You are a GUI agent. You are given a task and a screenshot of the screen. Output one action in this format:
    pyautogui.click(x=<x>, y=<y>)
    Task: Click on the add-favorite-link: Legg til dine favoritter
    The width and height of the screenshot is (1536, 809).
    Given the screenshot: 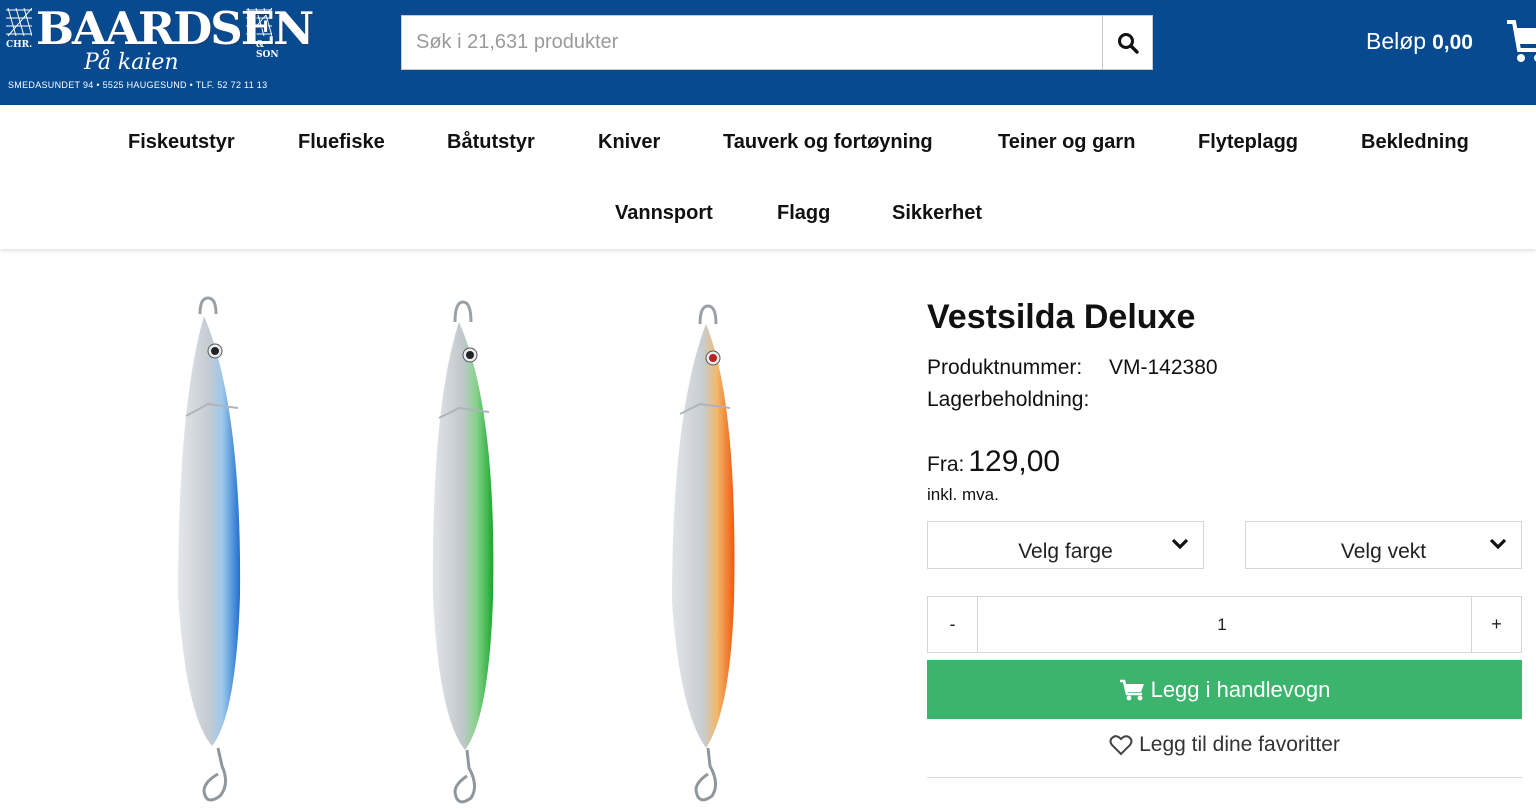 What is the action you would take?
    pyautogui.click(x=1224, y=745)
    